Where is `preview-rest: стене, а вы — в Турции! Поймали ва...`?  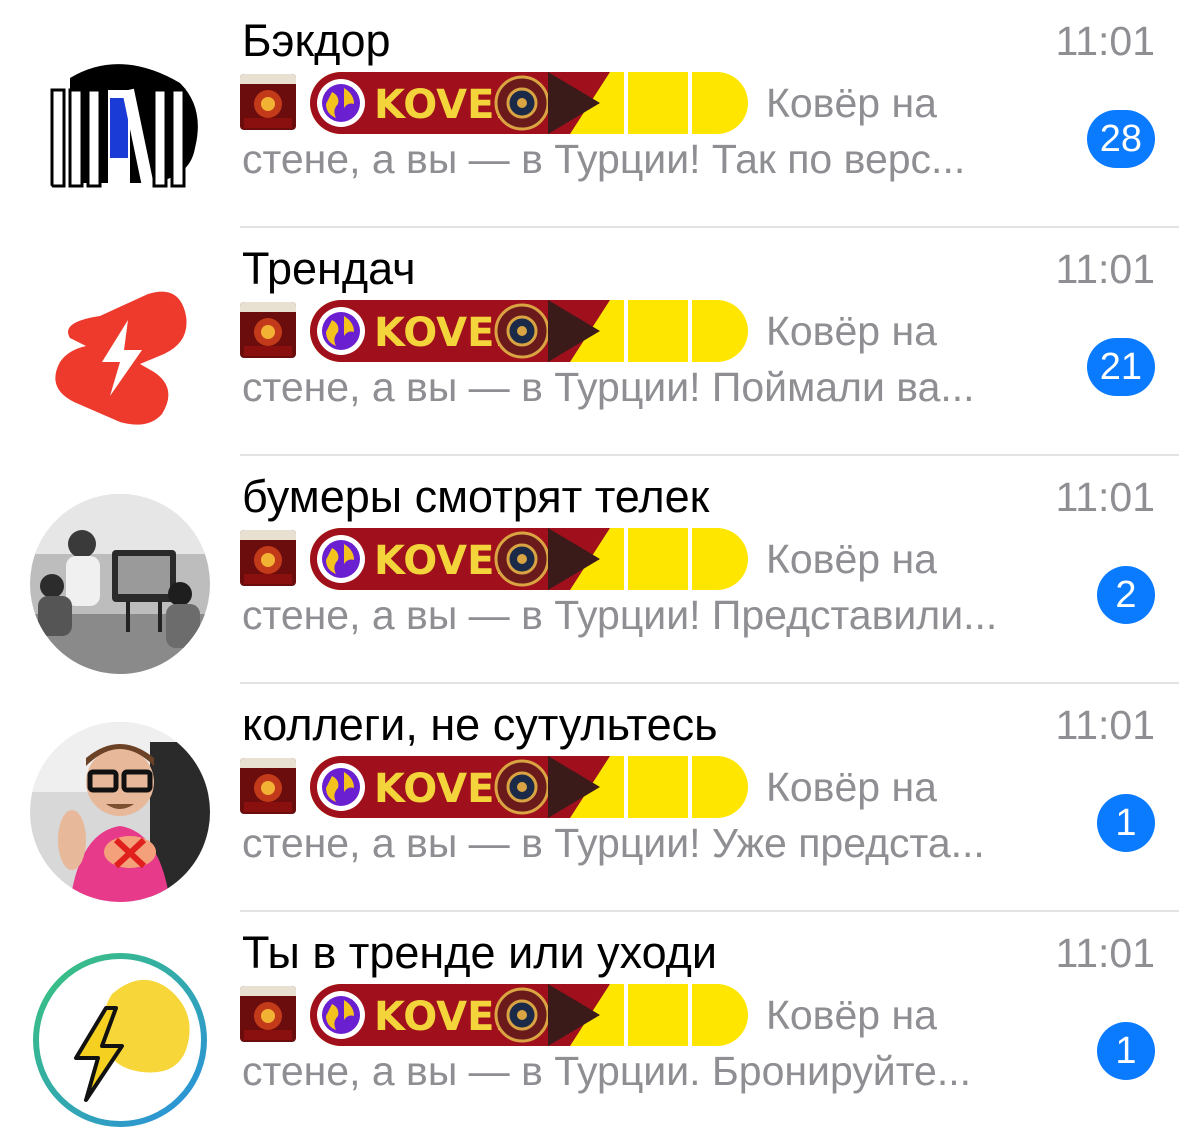
preview-rest: стене, а вы — в Турции! Поймали ва... is located at coordinates (608, 387).